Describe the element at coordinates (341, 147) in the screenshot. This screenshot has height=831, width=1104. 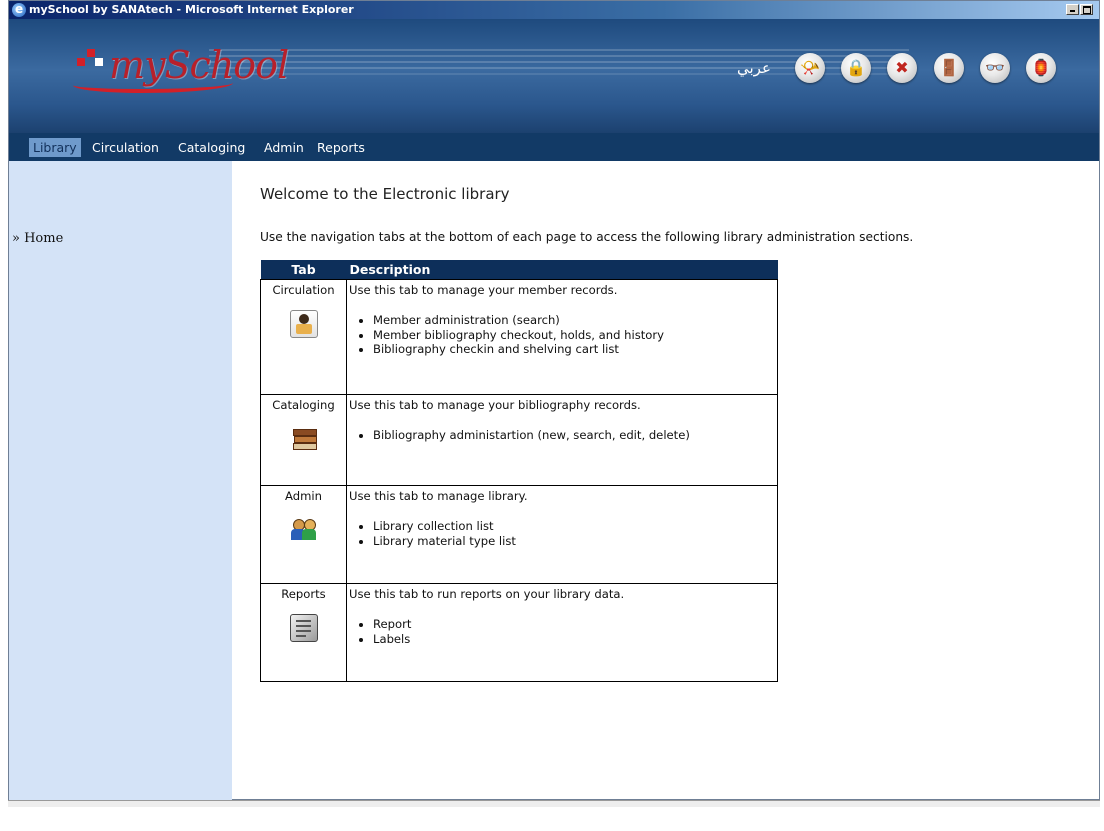
I see `tab-reports: Reports` at that location.